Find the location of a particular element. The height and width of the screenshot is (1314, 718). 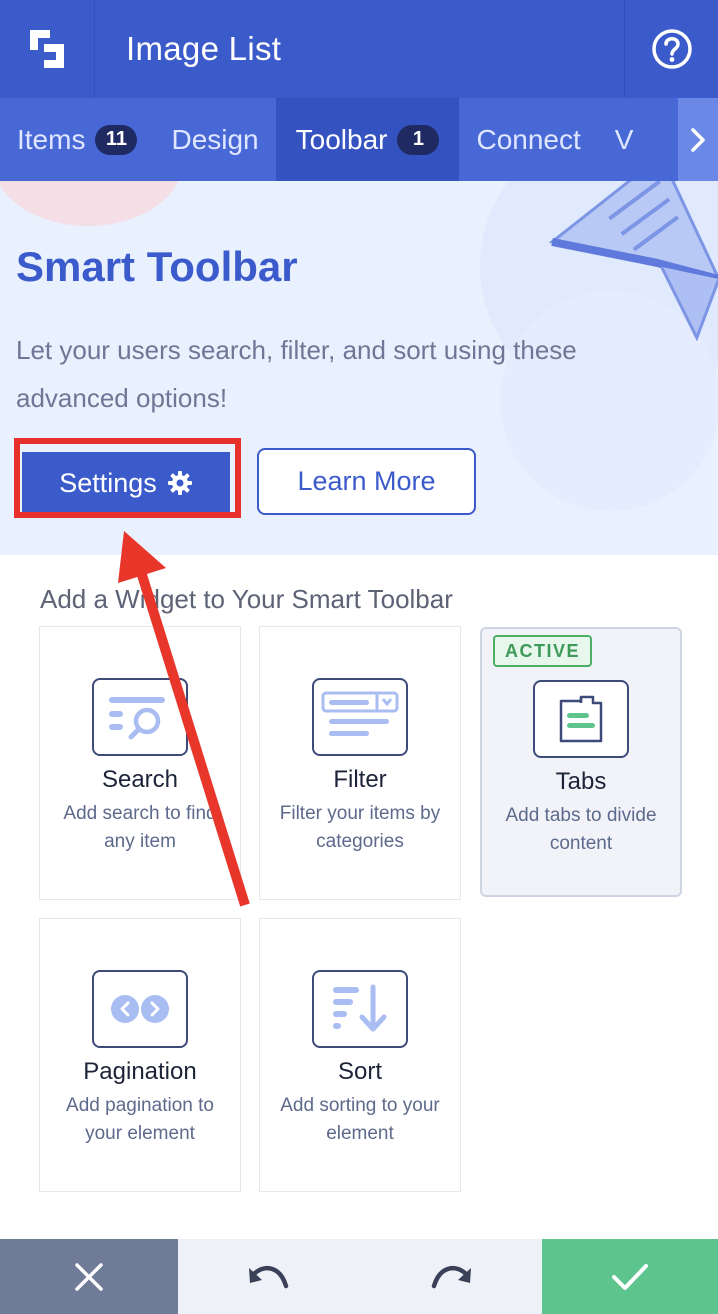

widget-description: Add sorting to your element is located at coordinates (360, 1119).